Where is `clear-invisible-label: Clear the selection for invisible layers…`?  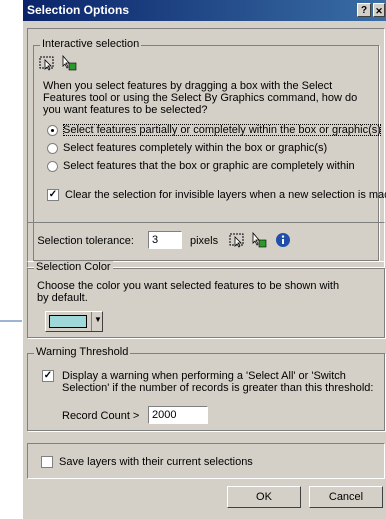
clear-invisible-label: Clear the selection for invisible layers… is located at coordinates (225, 195).